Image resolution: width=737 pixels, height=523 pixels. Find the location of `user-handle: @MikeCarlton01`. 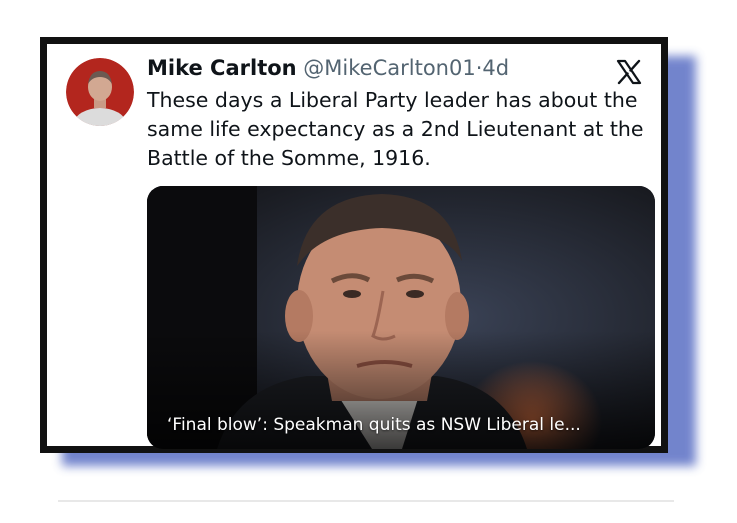

user-handle: @MikeCarlton01 is located at coordinates (389, 68).